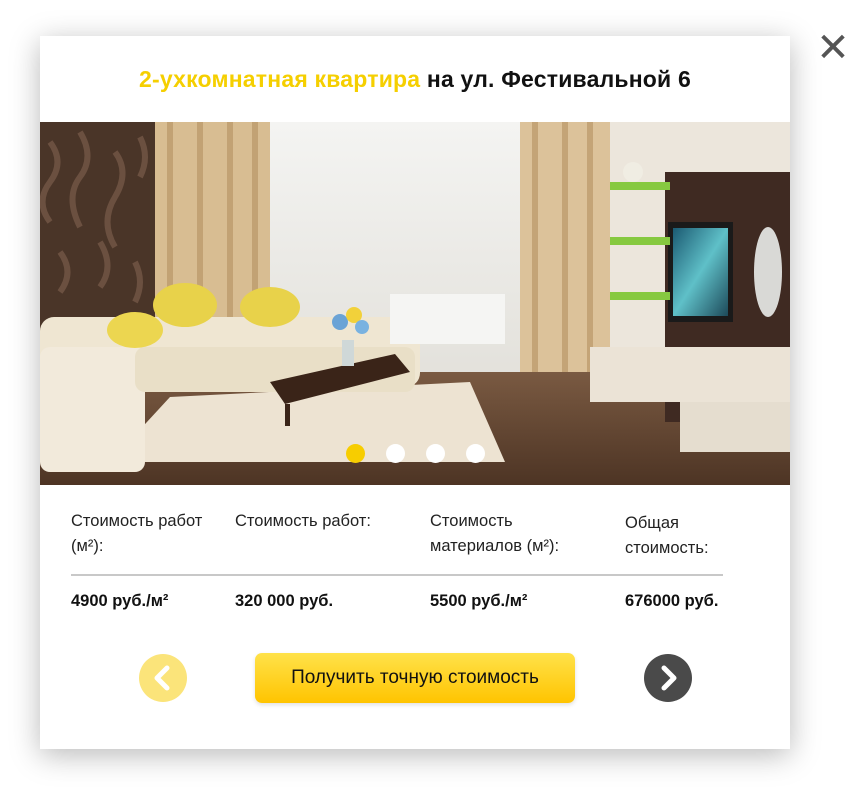 The width and height of the screenshot is (845, 790). I want to click on spec-value: 676000 руб., so click(672, 601).